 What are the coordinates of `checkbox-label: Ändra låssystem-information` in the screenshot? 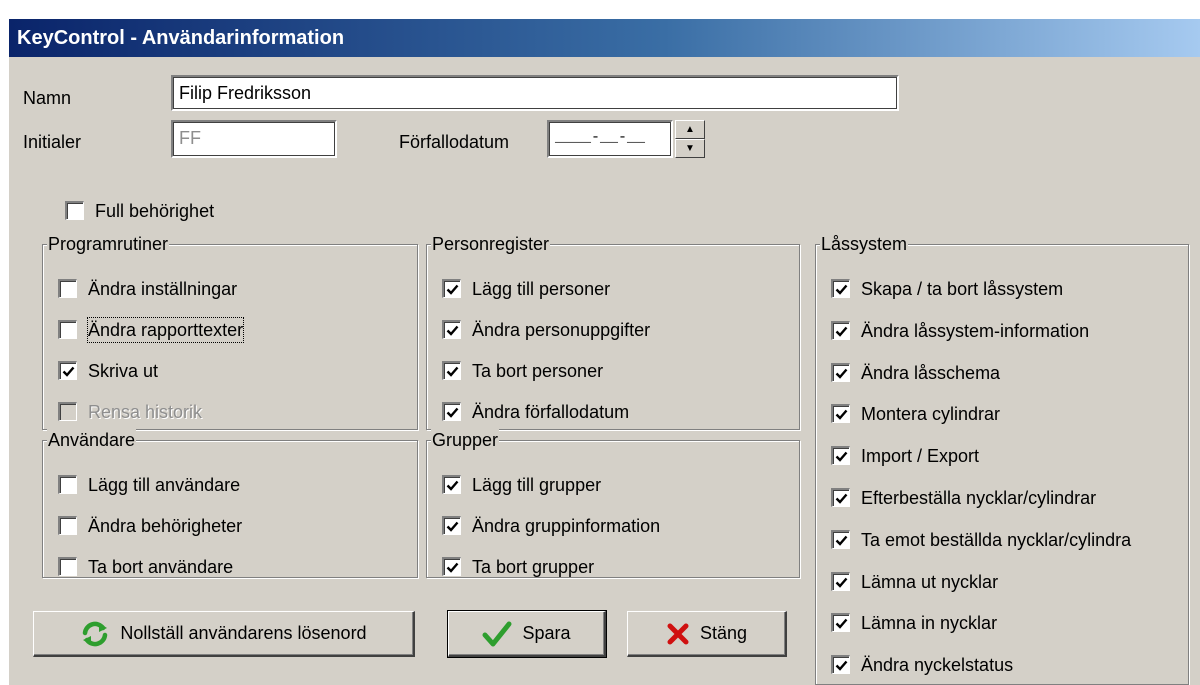 It's located at (975, 330).